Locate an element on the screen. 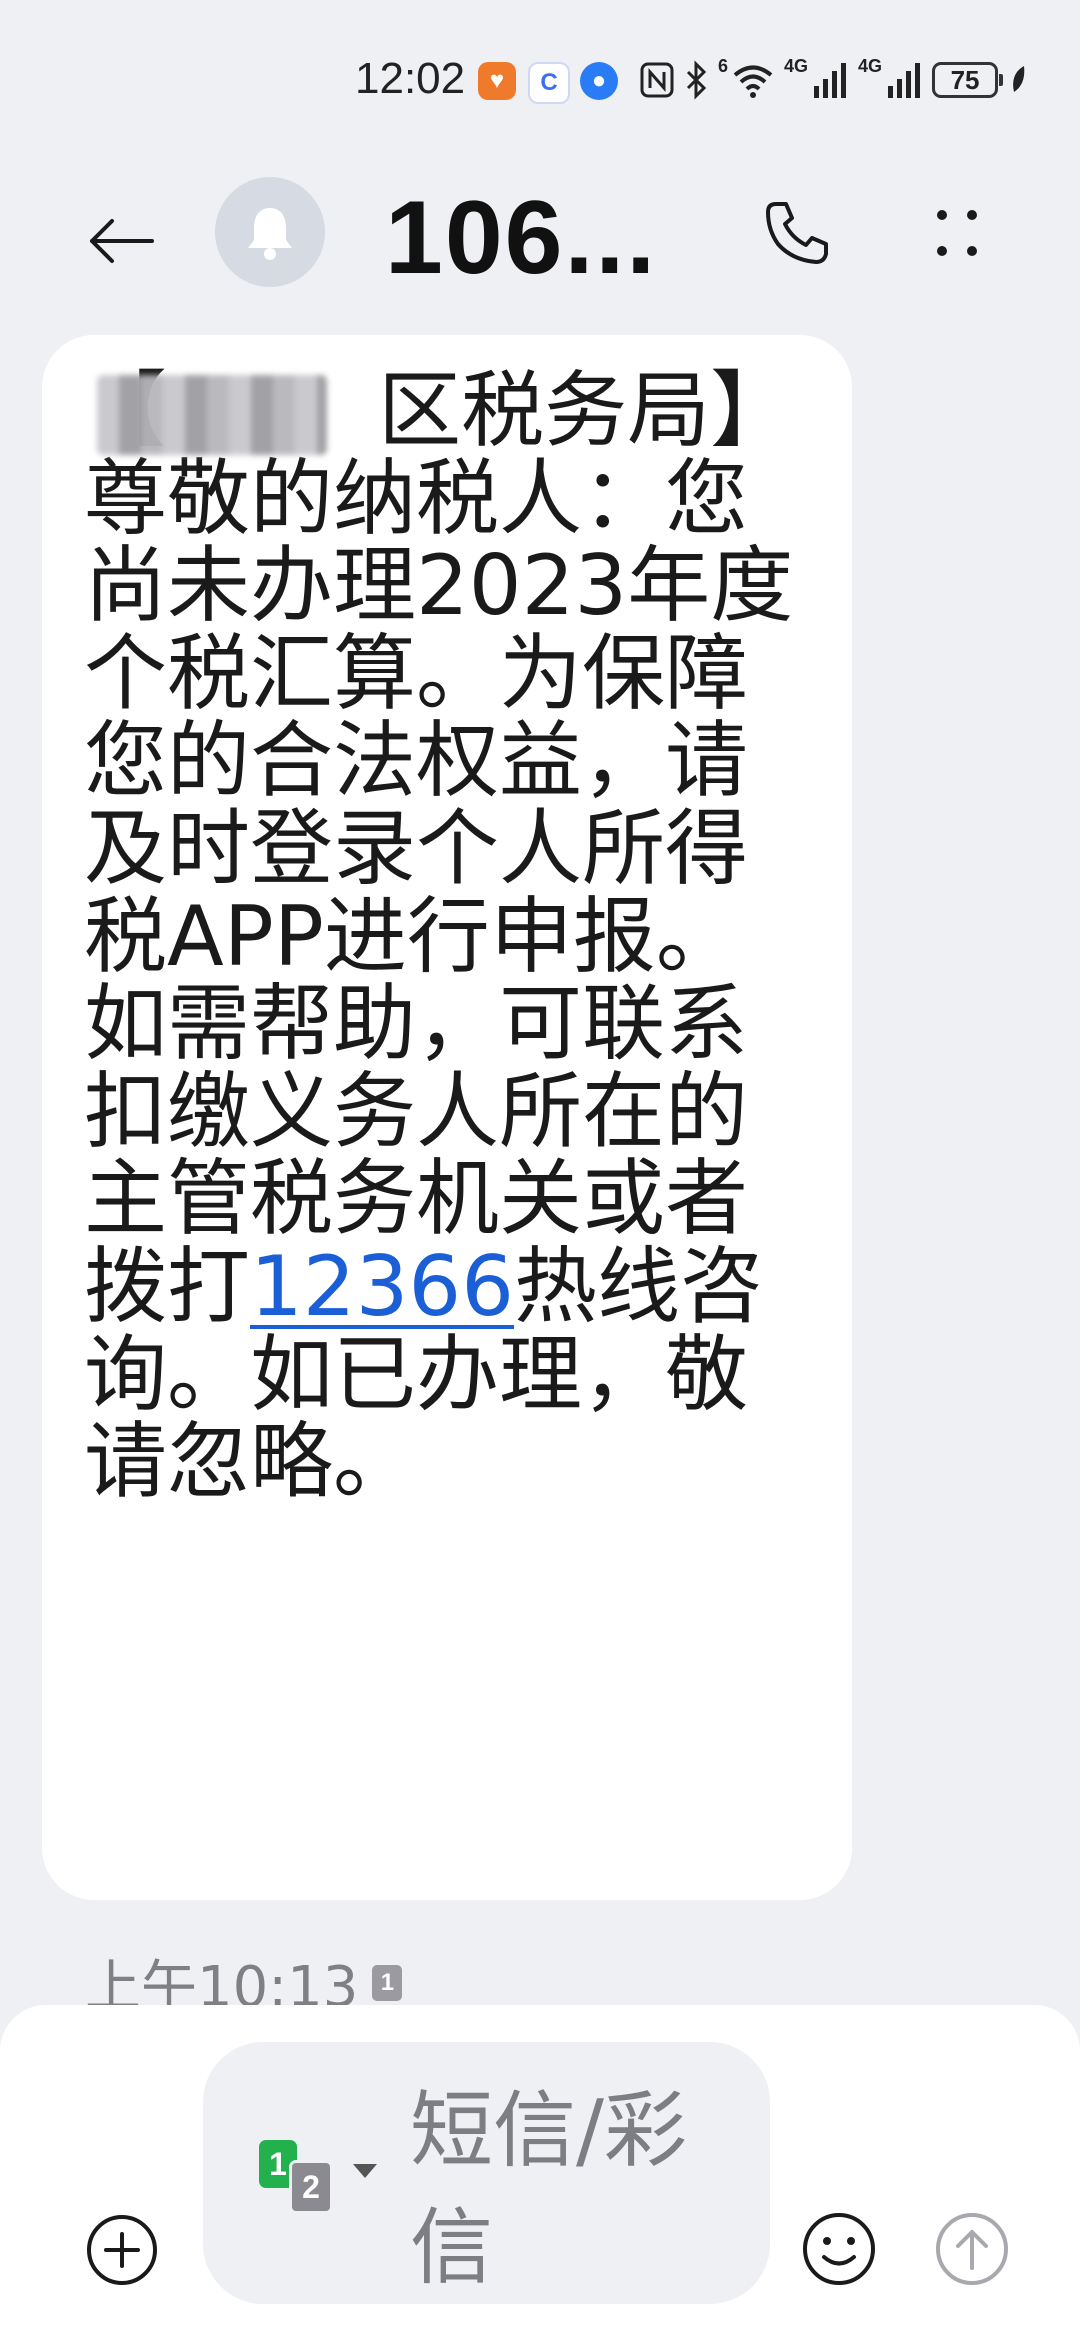 This screenshot has height=2340, width=1080. battery-indicator: 75 is located at coordinates (968, 80).